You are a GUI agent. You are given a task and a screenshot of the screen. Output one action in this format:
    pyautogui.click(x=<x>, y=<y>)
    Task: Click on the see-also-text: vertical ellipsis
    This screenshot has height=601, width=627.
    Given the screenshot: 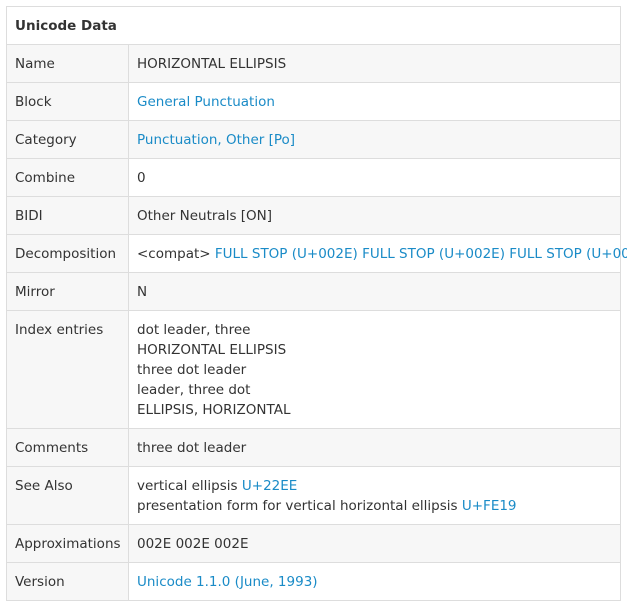 What is the action you would take?
    pyautogui.click(x=187, y=486)
    